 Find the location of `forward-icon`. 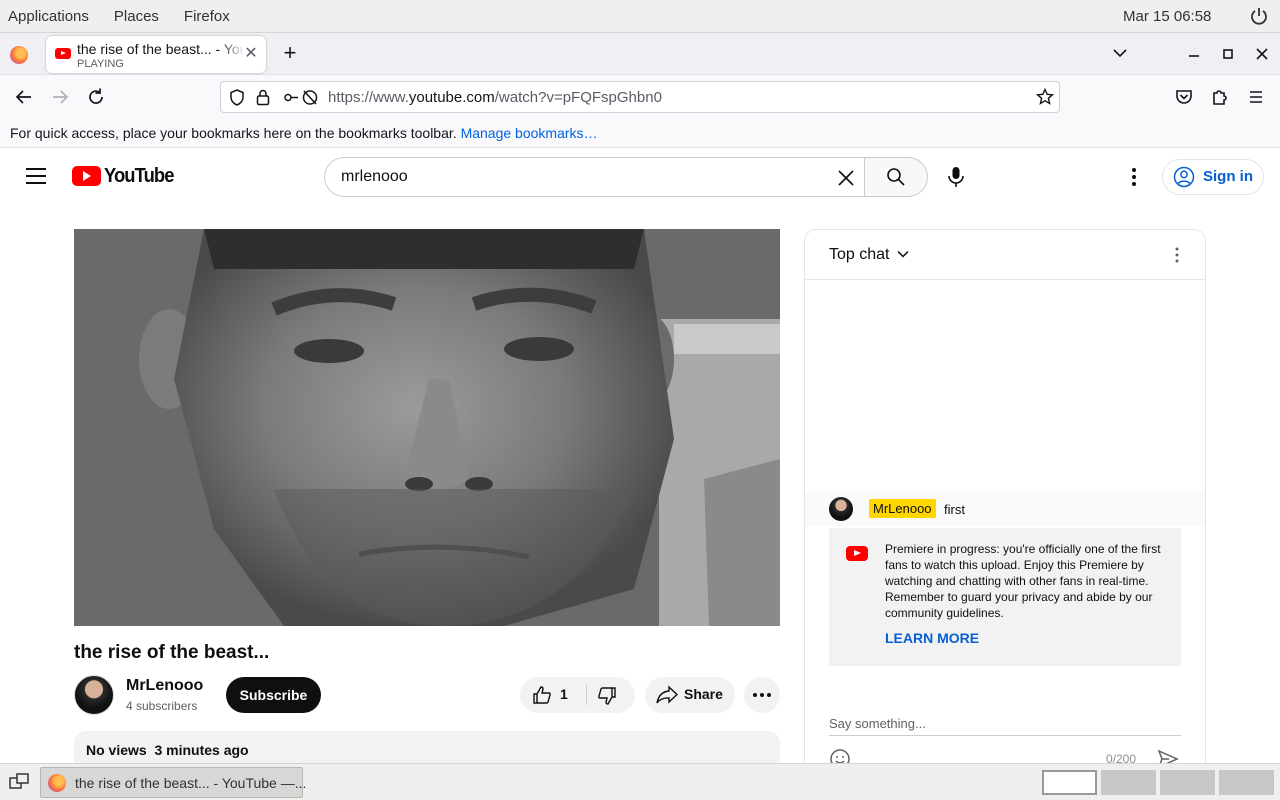

forward-icon is located at coordinates (60, 97).